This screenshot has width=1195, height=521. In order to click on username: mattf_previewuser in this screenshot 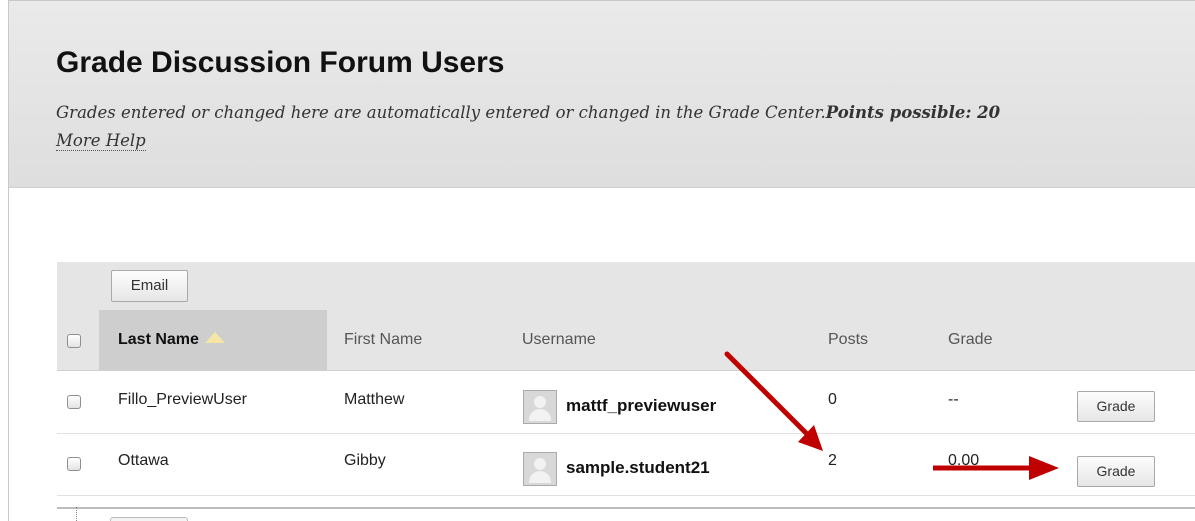, I will do `click(641, 405)`.